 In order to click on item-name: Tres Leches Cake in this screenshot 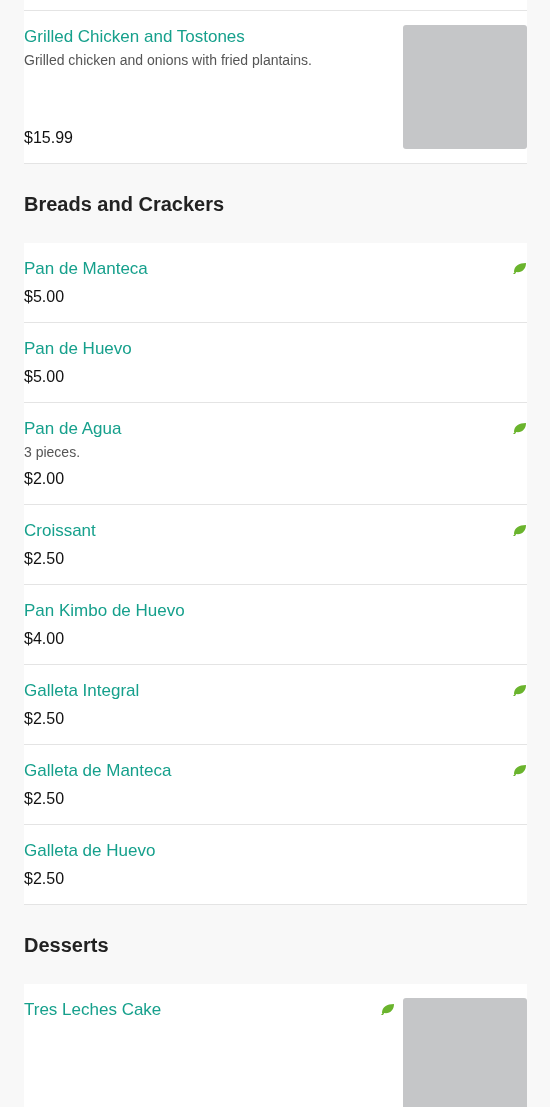, I will do `click(198, 1009)`.